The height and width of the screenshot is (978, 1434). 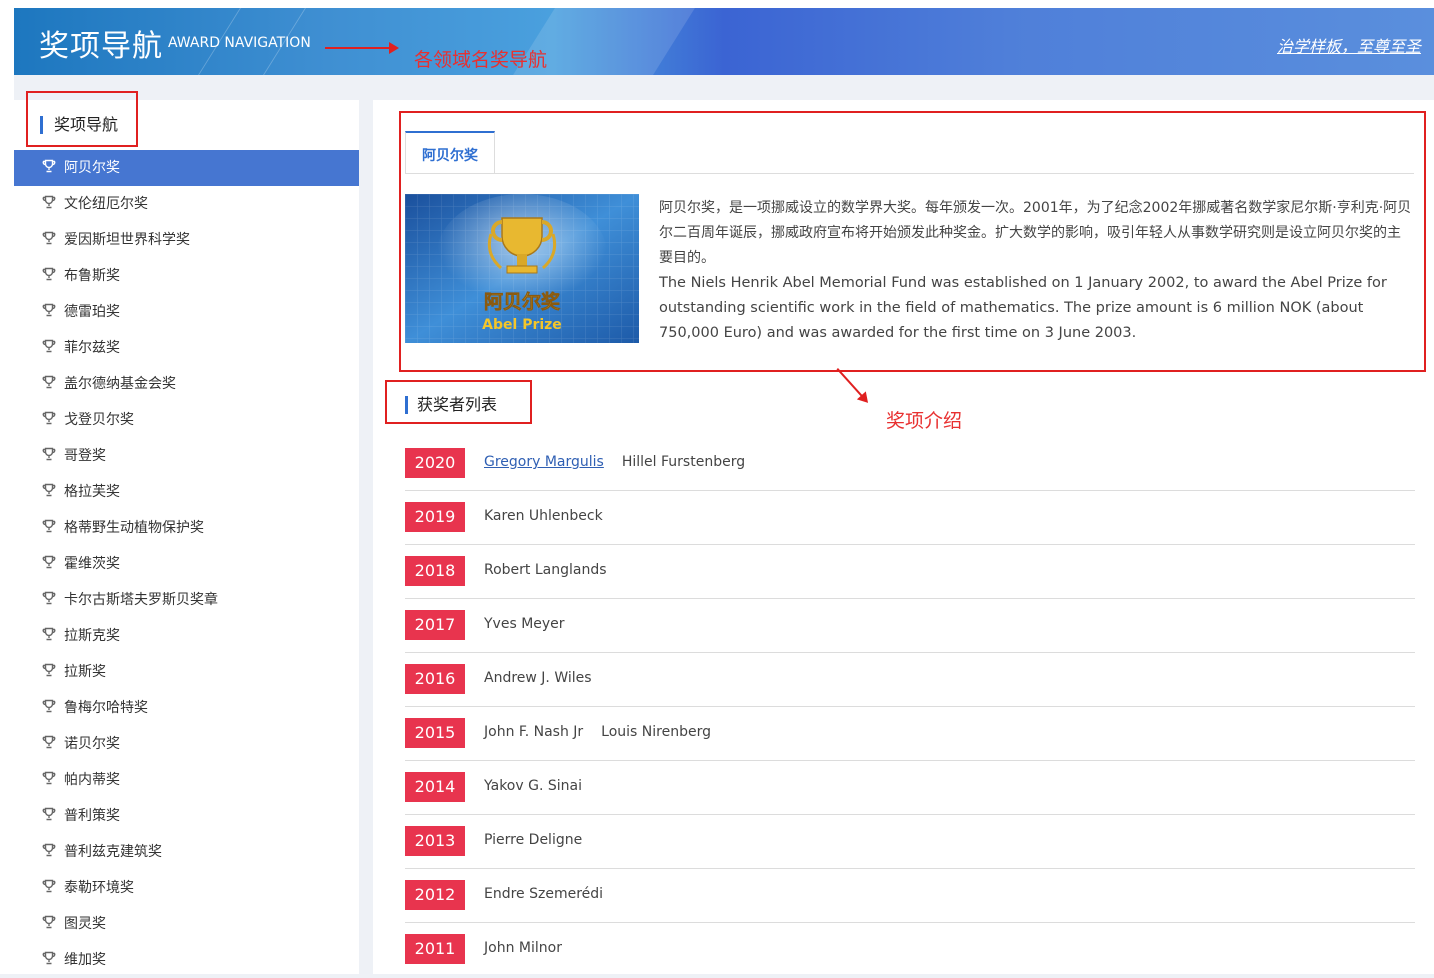 I want to click on sidebar-item: 阿贝尔奖, so click(x=186, y=168).